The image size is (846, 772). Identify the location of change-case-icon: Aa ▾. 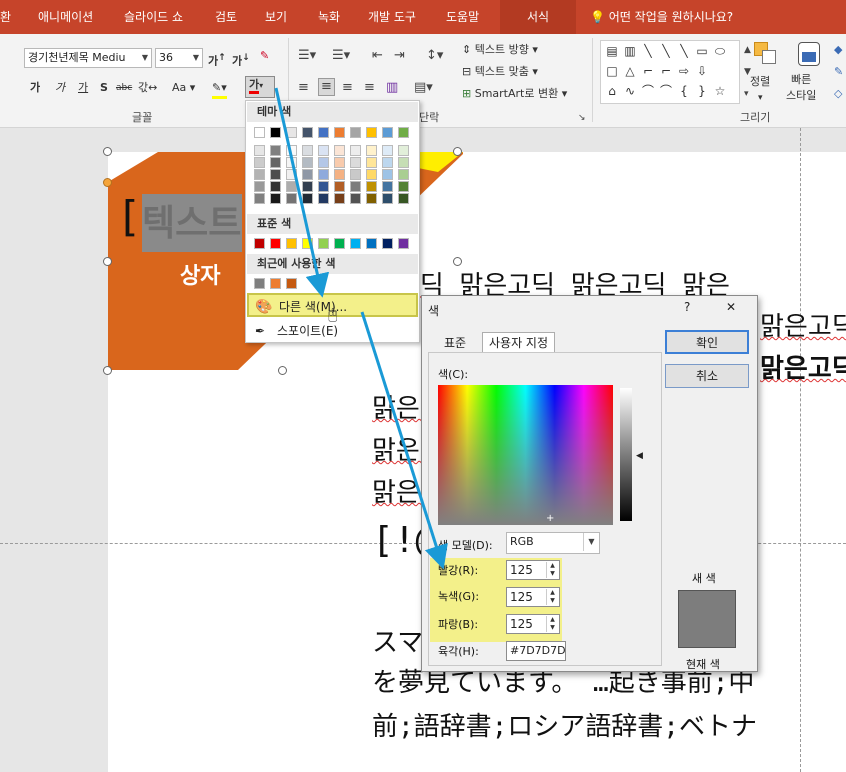
(183, 88).